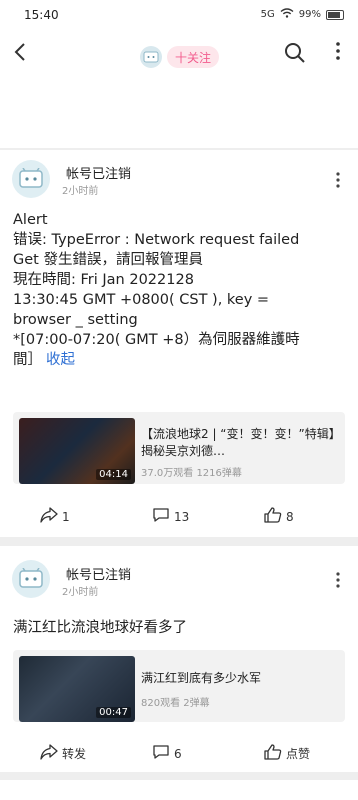 The height and width of the screenshot is (800, 358). Describe the element at coordinates (309, 14) in the screenshot. I see `battery-label: 99%` at that location.